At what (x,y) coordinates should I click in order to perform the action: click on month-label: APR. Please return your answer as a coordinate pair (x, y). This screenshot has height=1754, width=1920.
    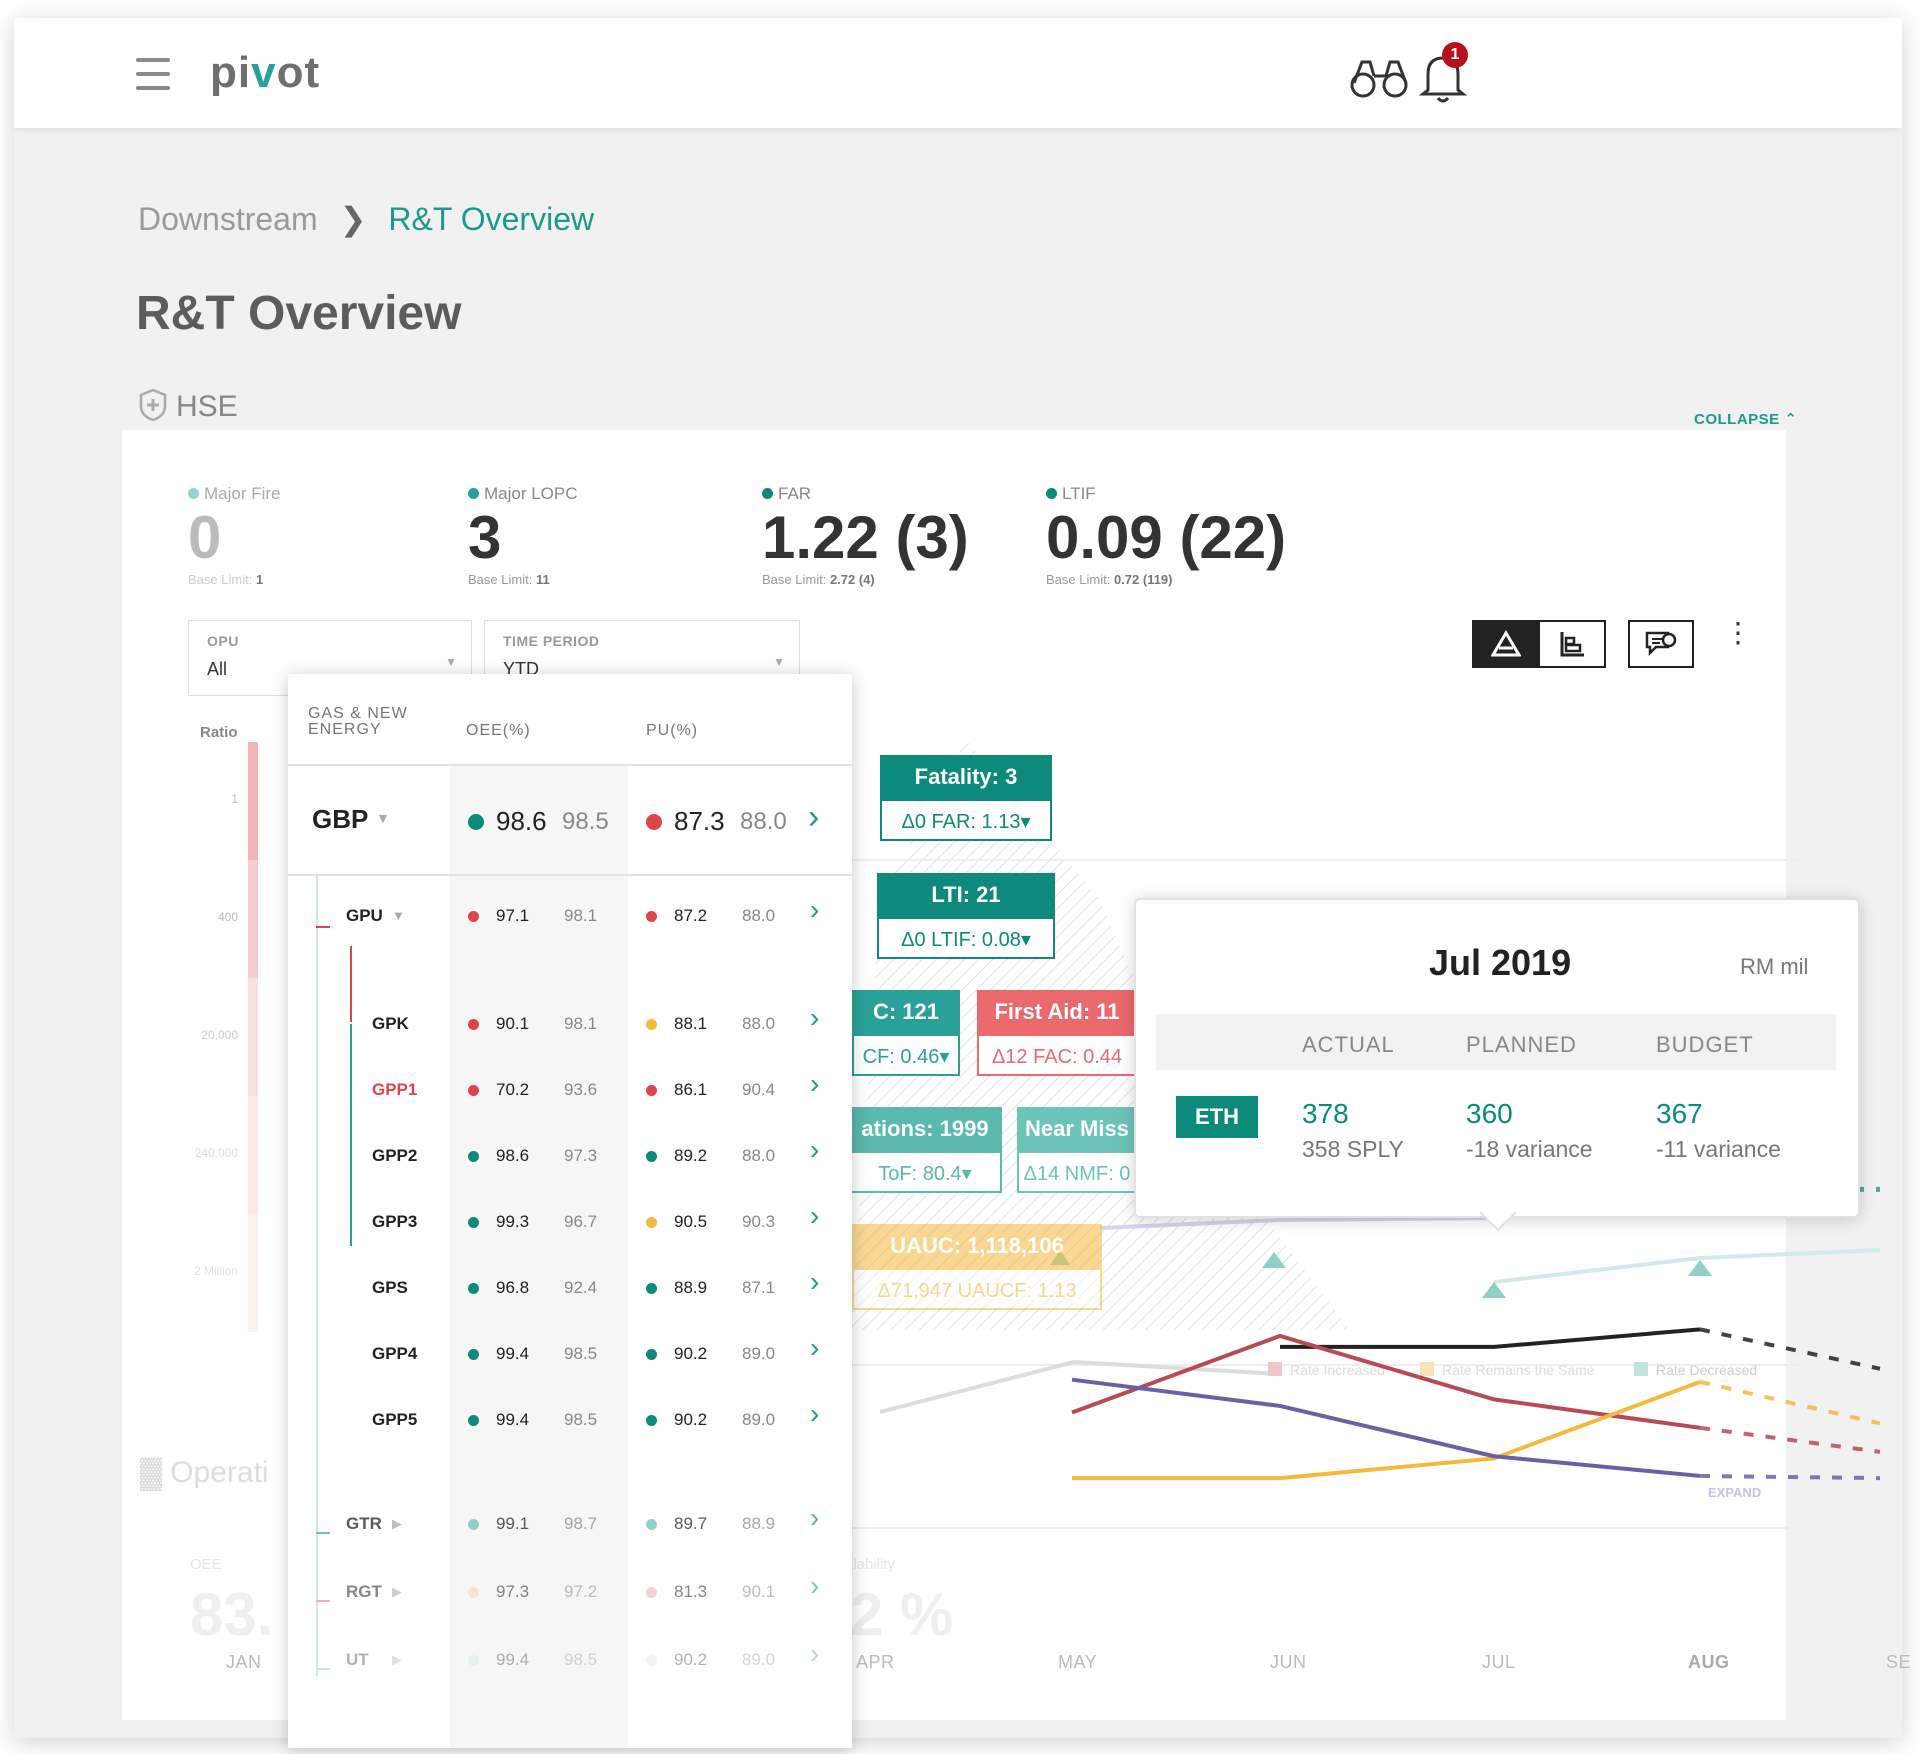
    Looking at the image, I should click on (875, 1662).